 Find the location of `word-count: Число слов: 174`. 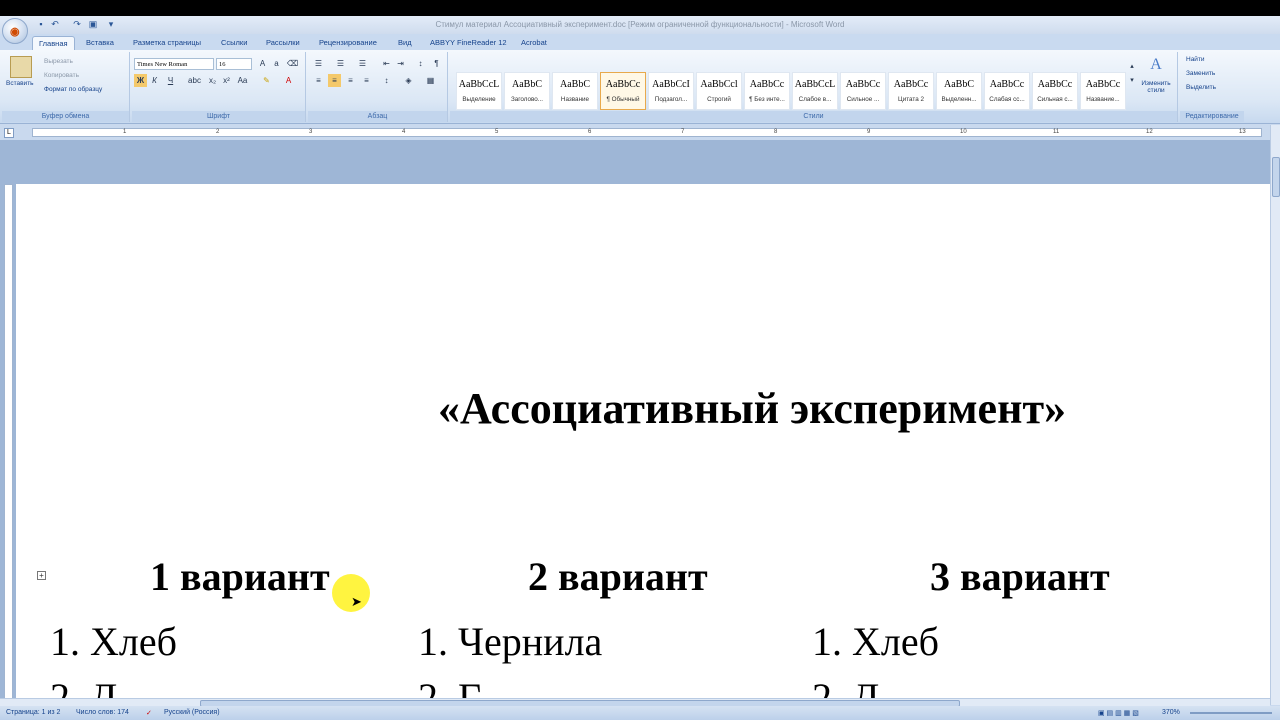

word-count: Число слов: 174 is located at coordinates (102, 712).